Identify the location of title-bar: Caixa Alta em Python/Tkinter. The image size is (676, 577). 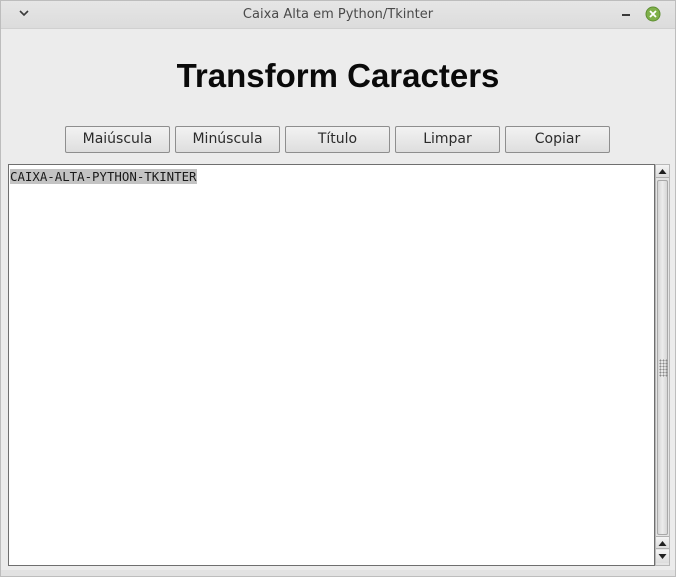
(338, 15).